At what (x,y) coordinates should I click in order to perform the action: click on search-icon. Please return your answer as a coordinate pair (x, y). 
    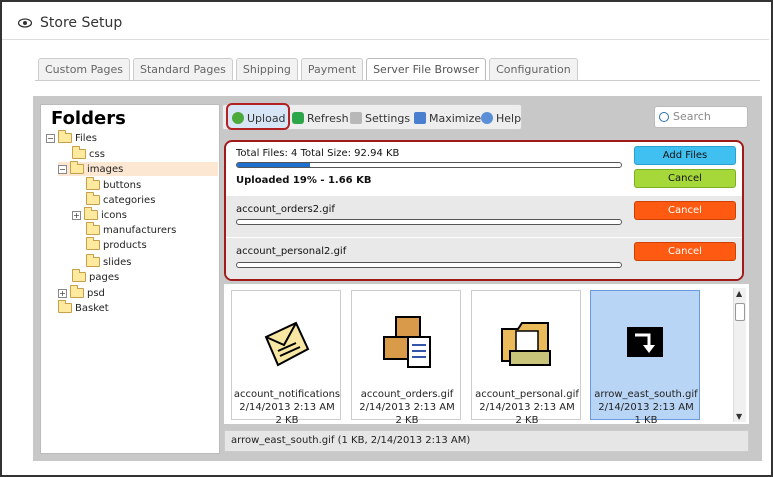
    Looking at the image, I should click on (664, 117).